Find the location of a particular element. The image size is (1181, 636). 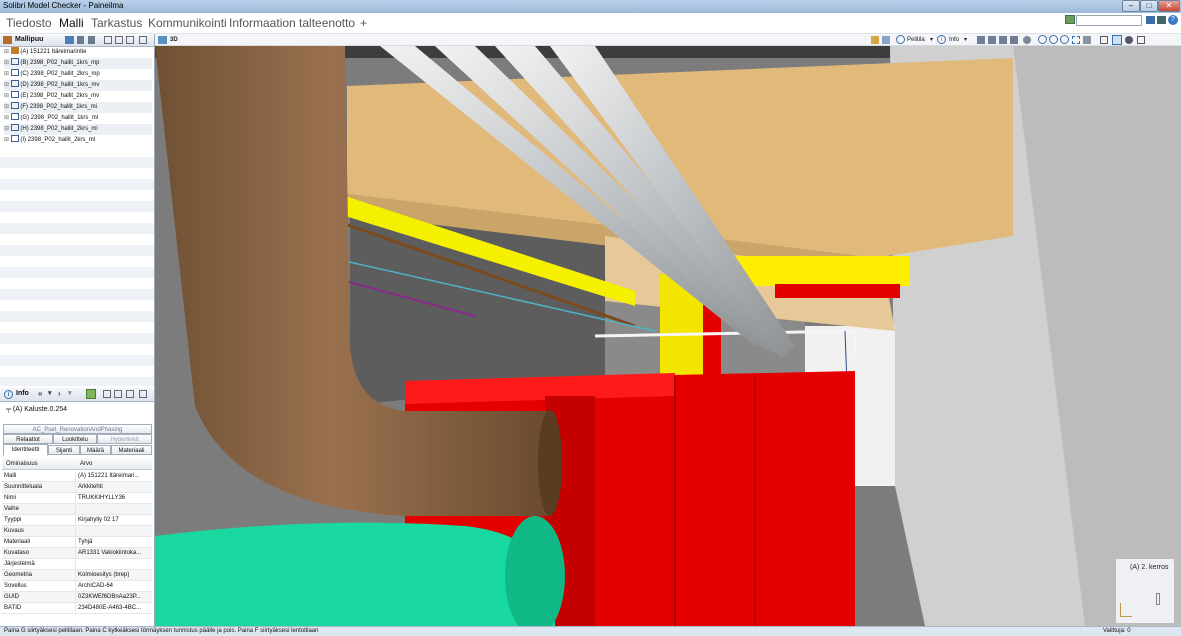

menu-tiedosto: Tiedosto is located at coordinates (29, 23).